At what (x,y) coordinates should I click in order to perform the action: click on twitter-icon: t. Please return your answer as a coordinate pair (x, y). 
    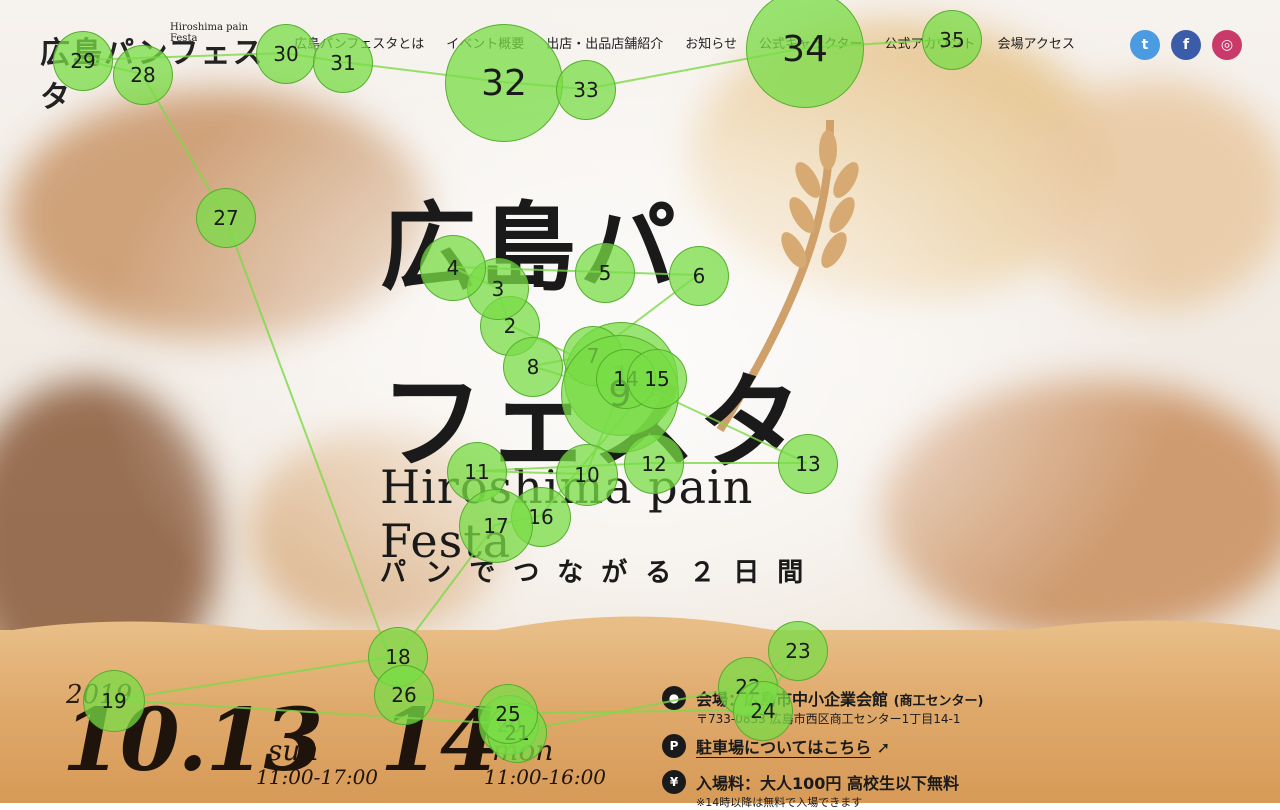
    Looking at the image, I should click on (1145, 45).